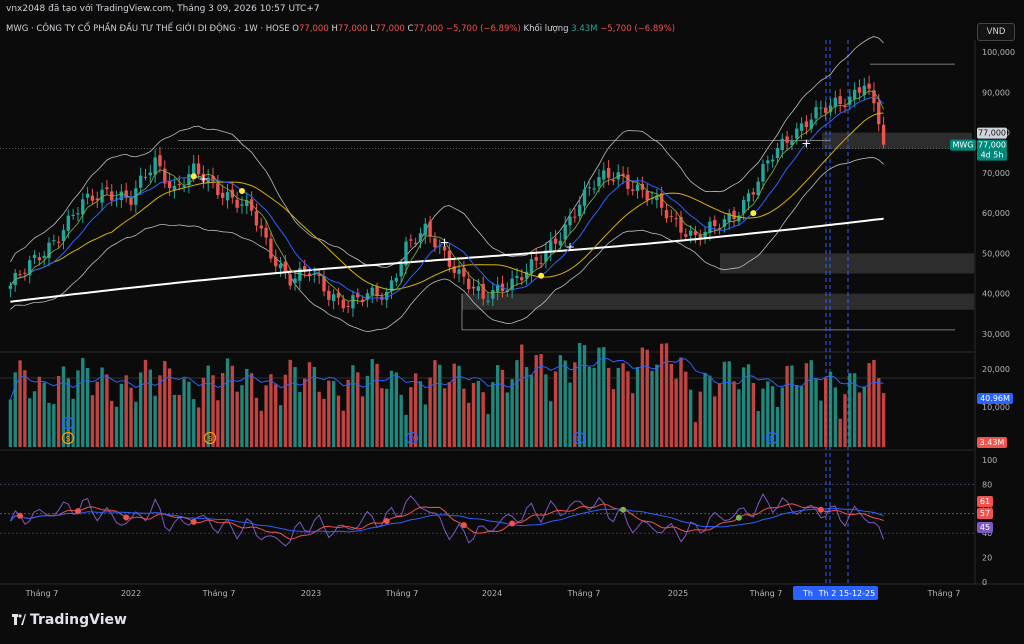  Describe the element at coordinates (210, 439) in the screenshot. I see `event-marker-label: S` at that location.